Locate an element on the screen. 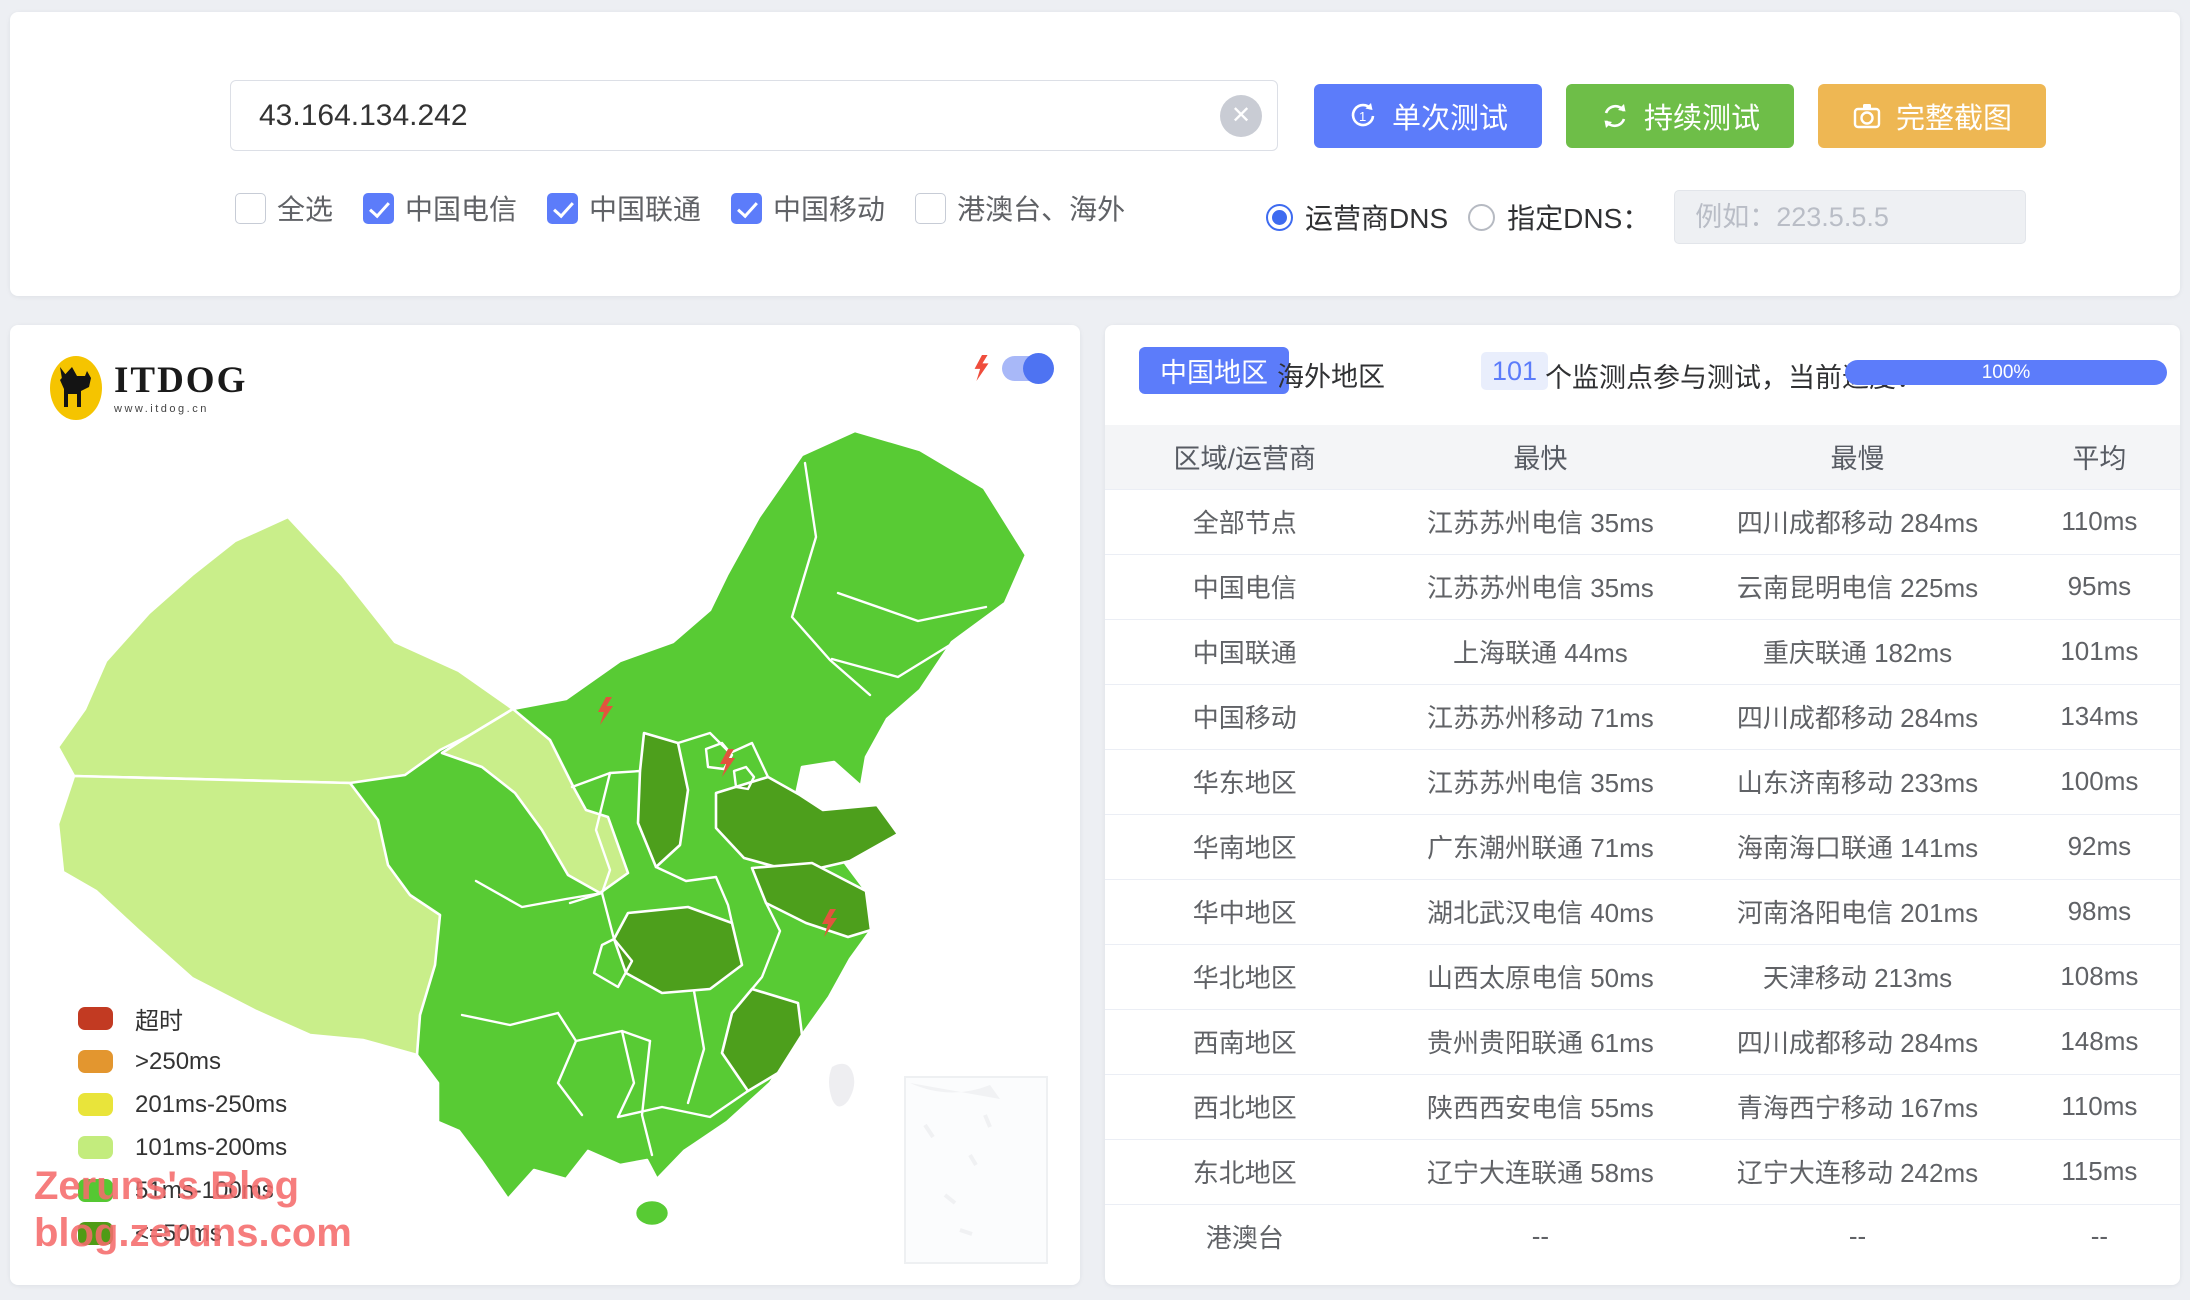  col-fastest: 最快 is located at coordinates (1540, 457).